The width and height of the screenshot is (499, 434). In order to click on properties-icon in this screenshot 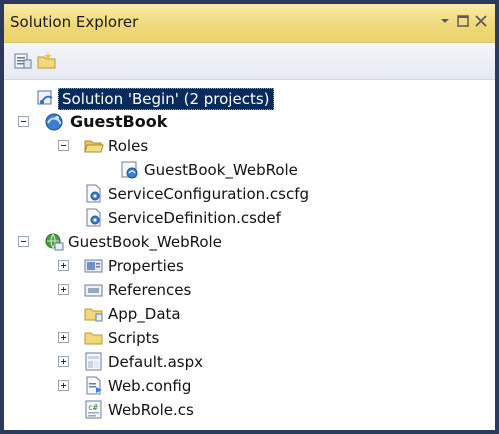, I will do `click(23, 61)`.